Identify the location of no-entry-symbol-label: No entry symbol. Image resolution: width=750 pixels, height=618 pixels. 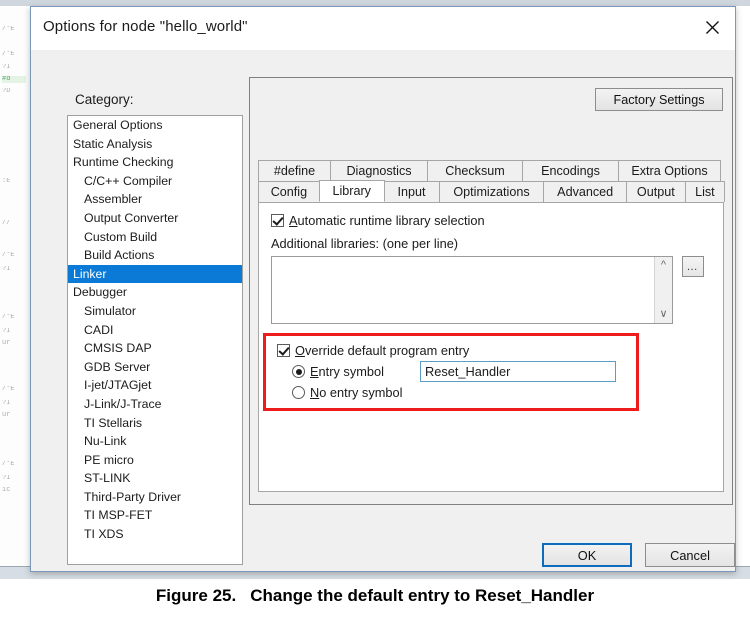
(356, 392).